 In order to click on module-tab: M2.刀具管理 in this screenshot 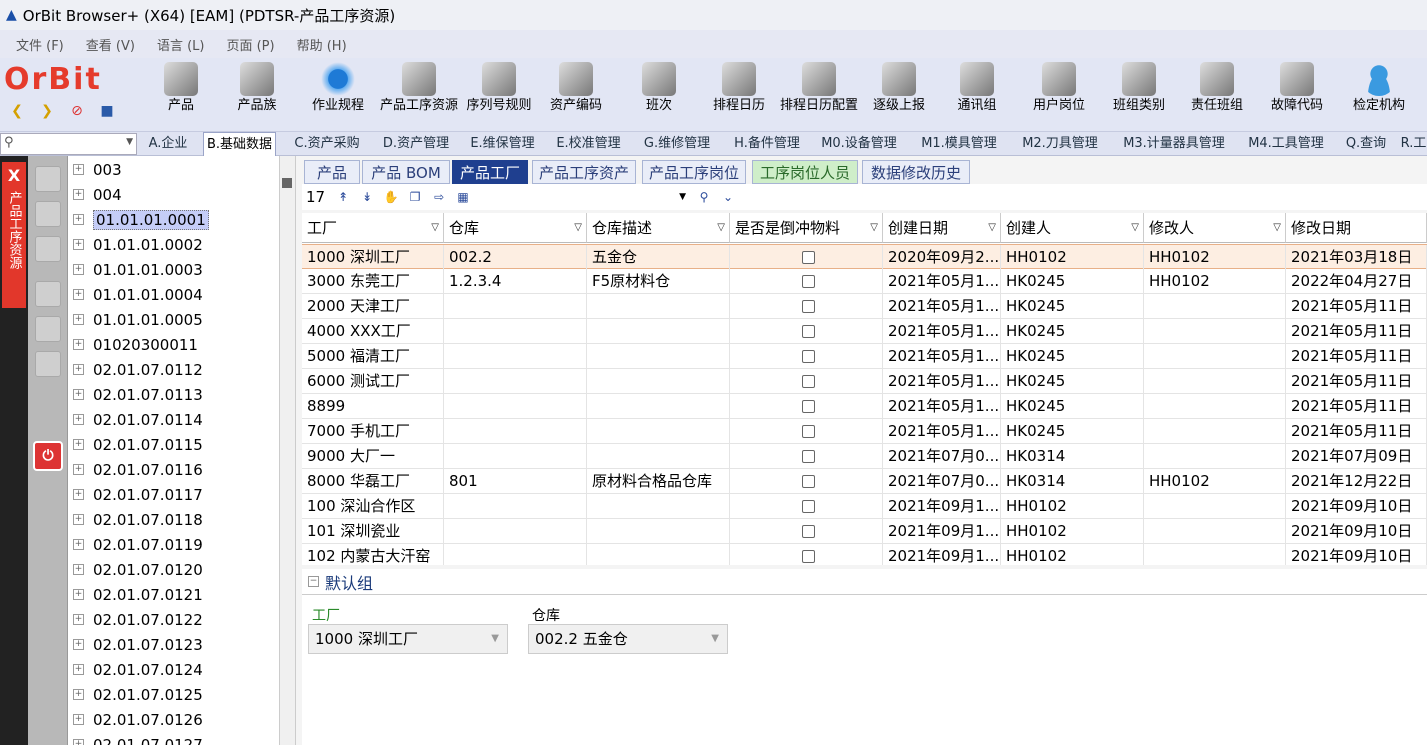, I will do `click(1060, 144)`.